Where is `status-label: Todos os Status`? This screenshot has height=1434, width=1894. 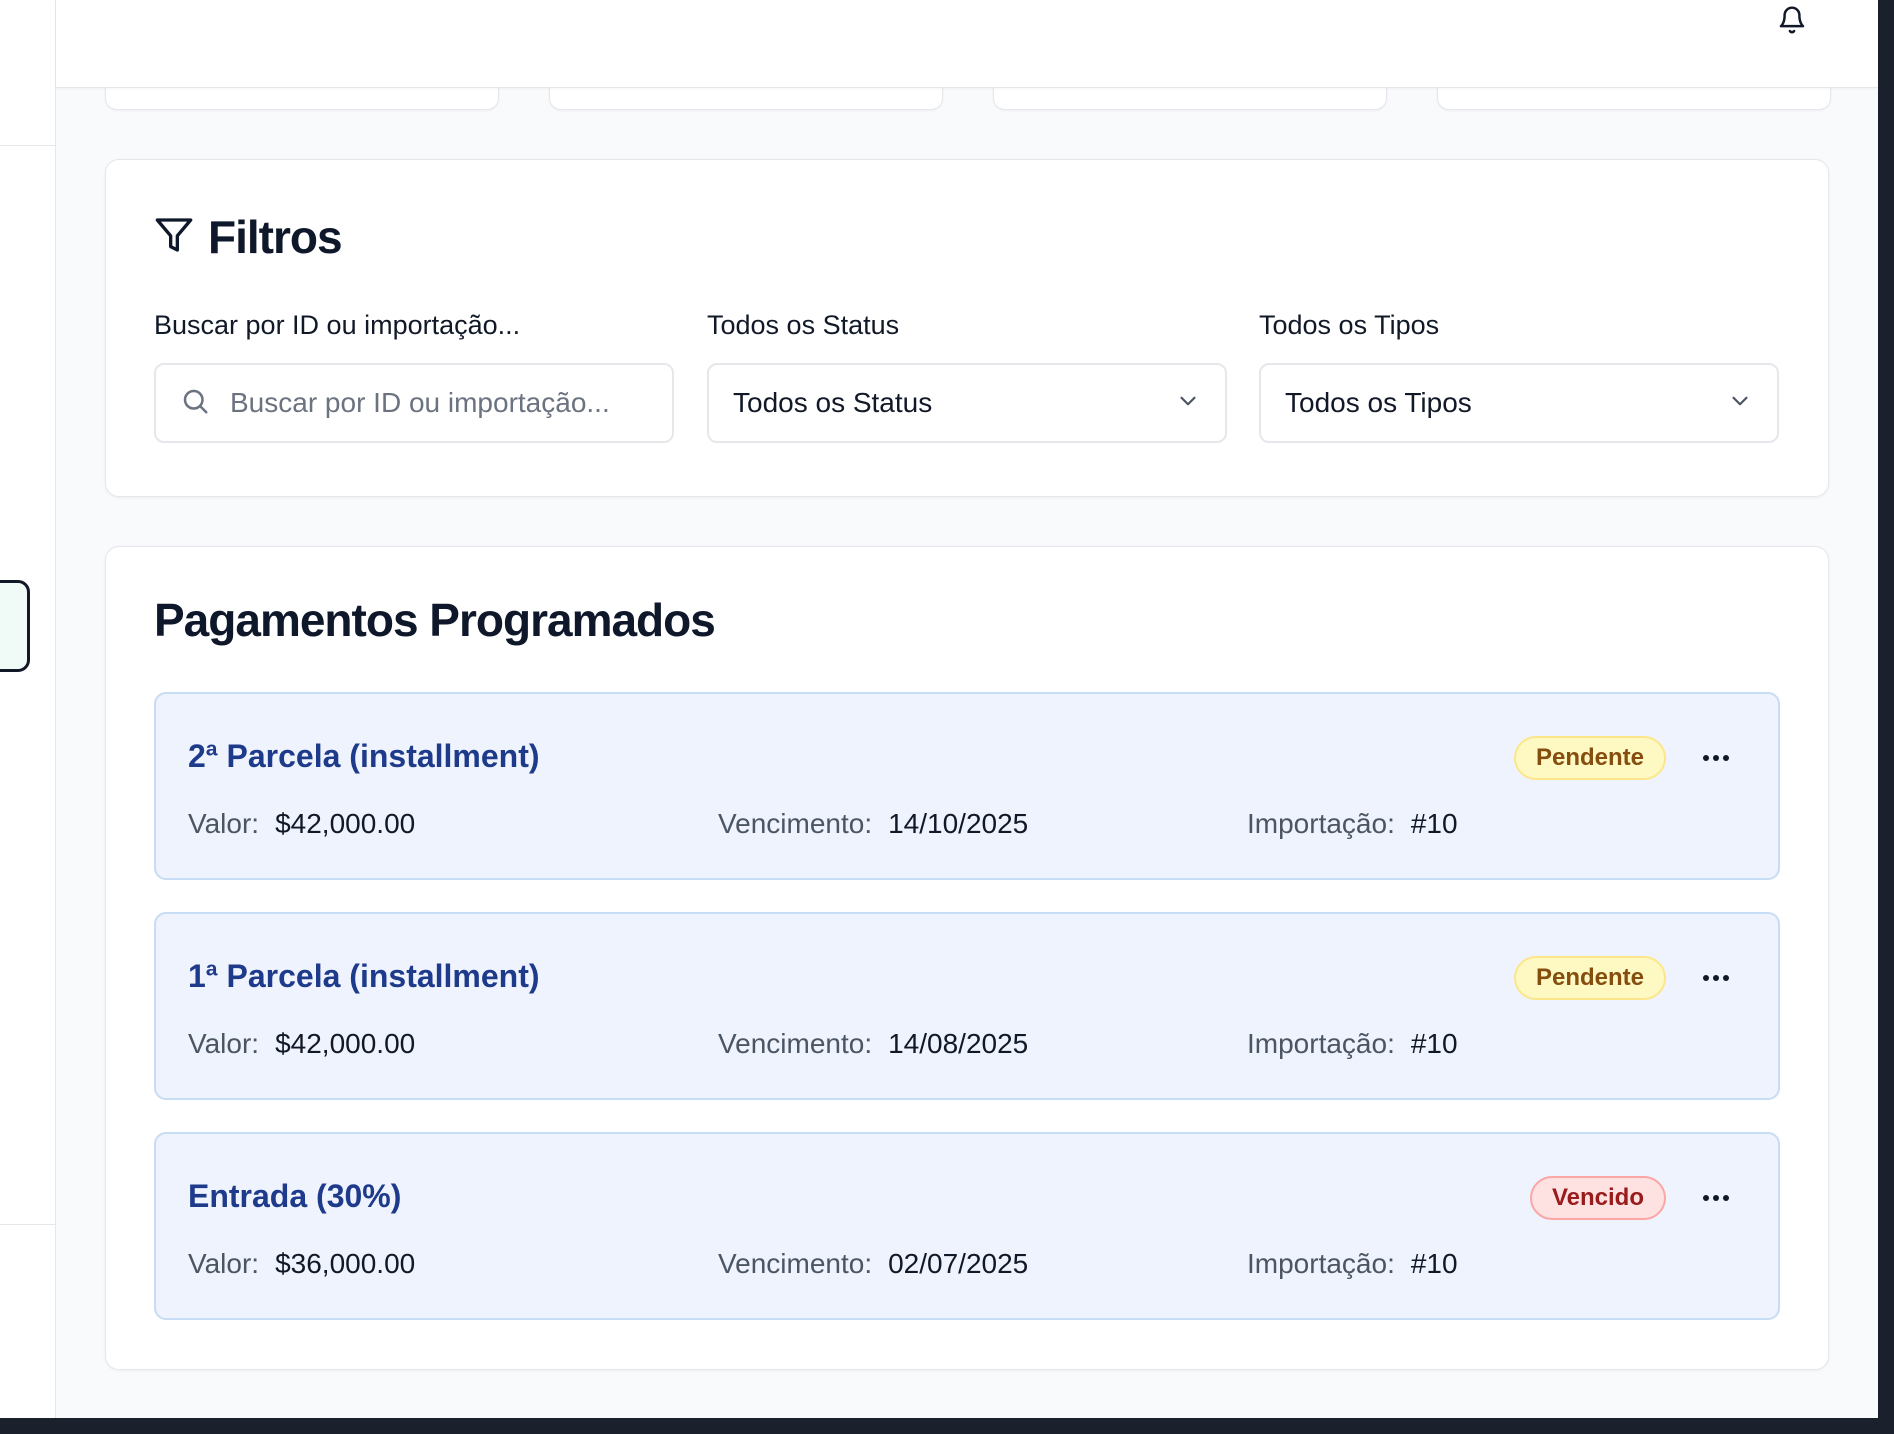 status-label: Todos os Status is located at coordinates (803, 325).